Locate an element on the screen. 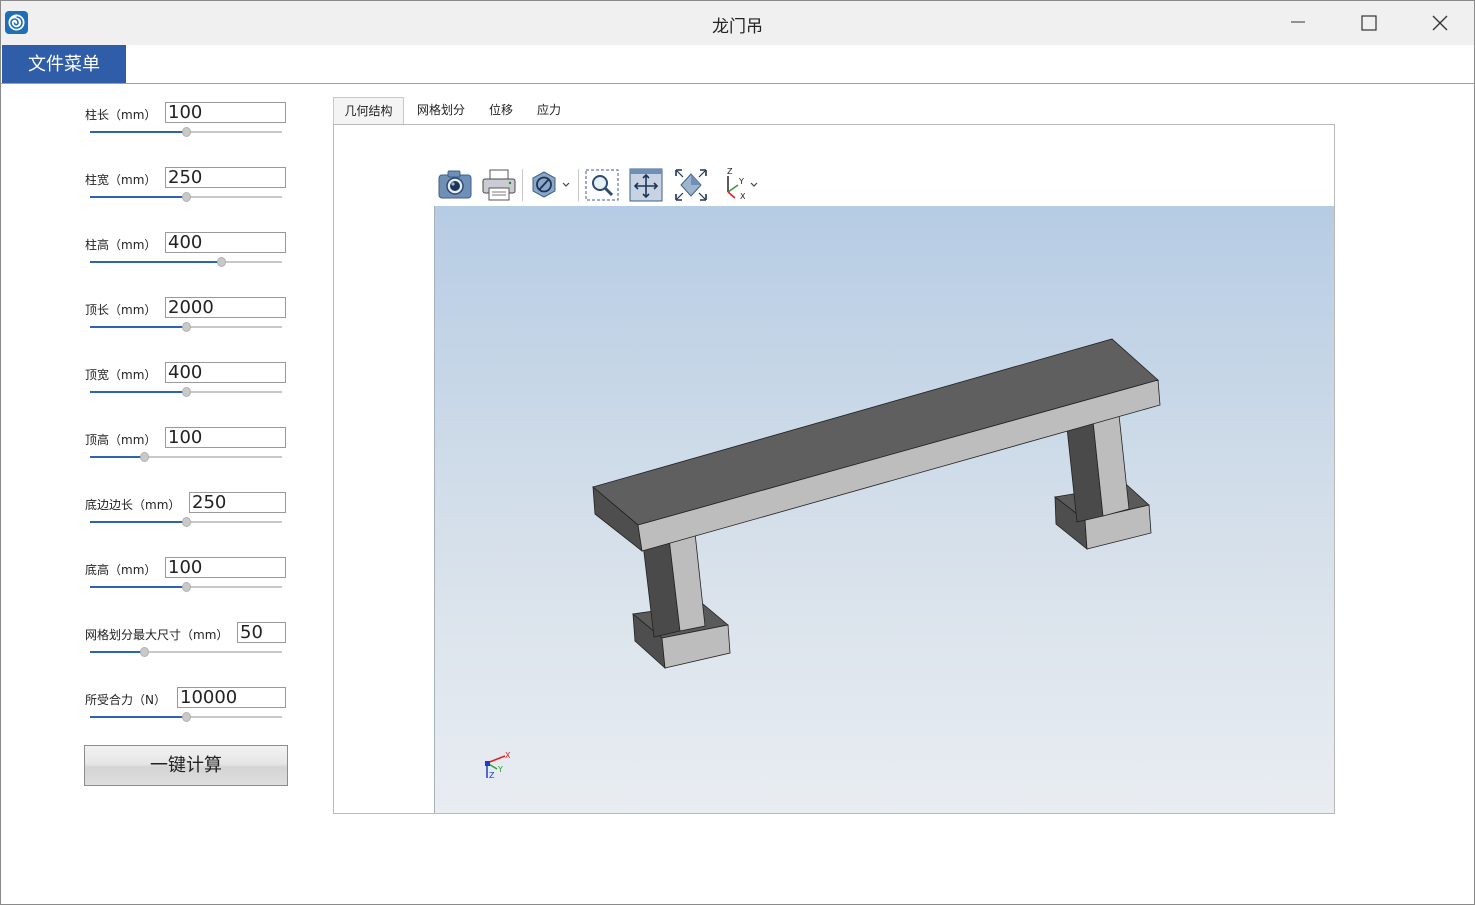 This screenshot has width=1475, height=905. param-top-height: 顶高（mm） 100 is located at coordinates (186, 452).